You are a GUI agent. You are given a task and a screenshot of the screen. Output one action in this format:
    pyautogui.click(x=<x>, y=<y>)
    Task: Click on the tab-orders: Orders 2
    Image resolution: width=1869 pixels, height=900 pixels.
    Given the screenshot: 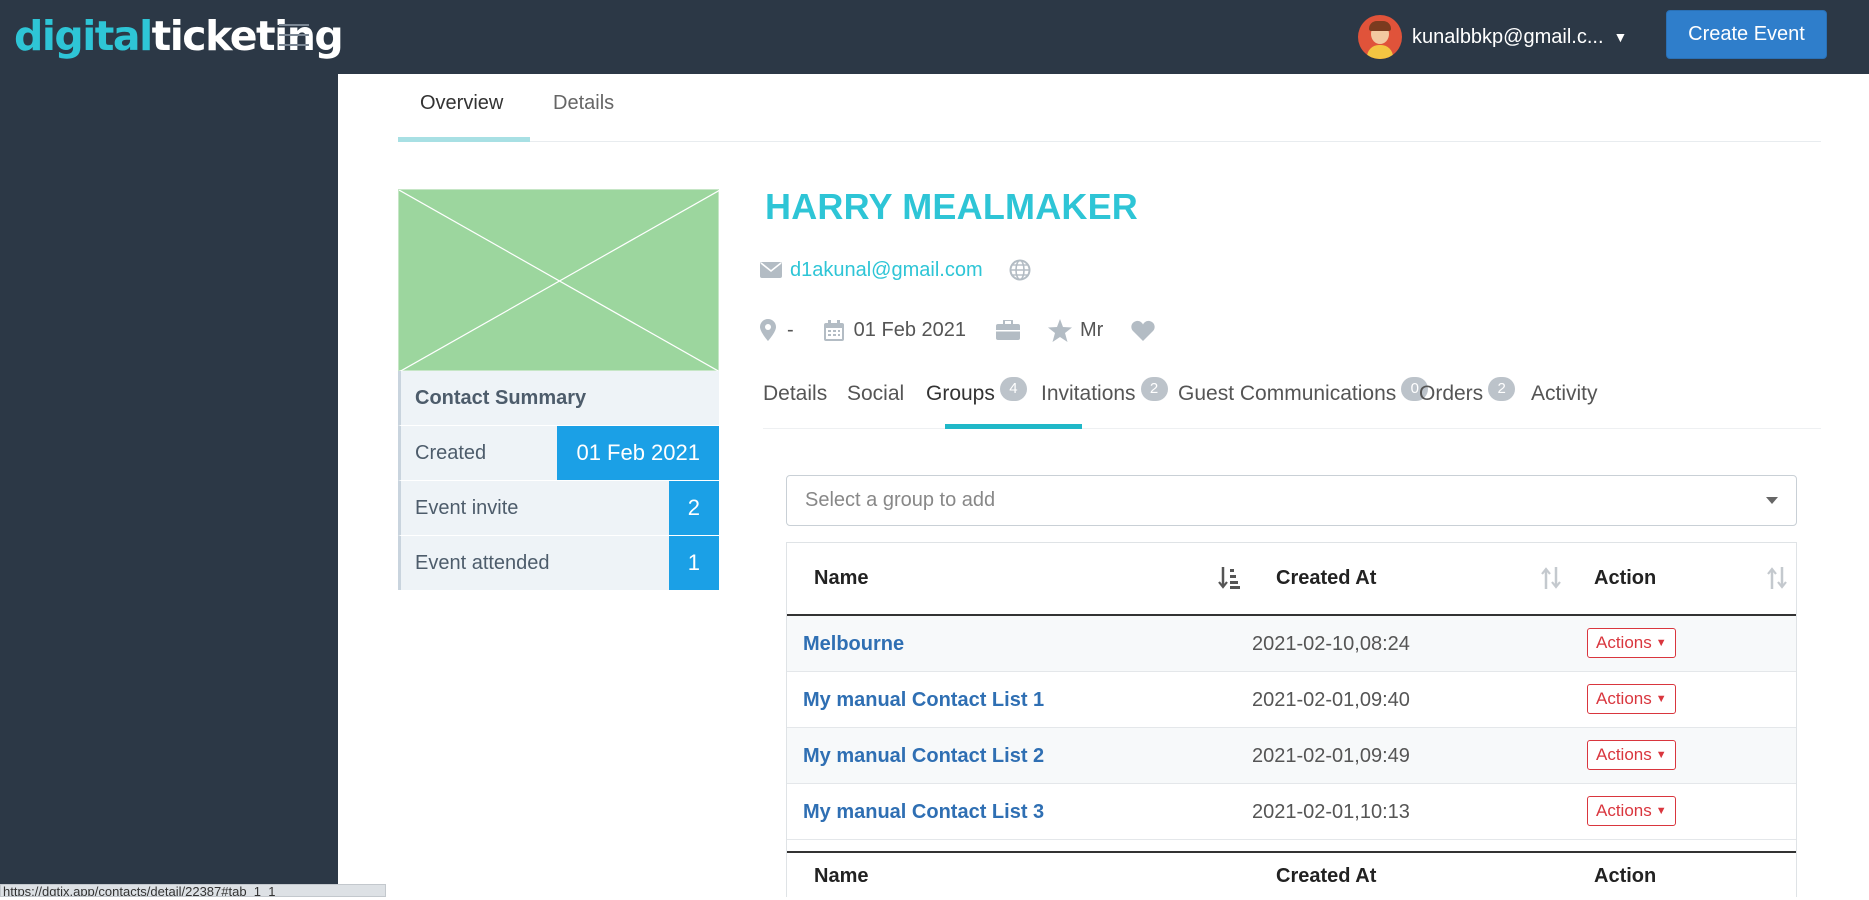 What is the action you would take?
    pyautogui.click(x=1467, y=394)
    